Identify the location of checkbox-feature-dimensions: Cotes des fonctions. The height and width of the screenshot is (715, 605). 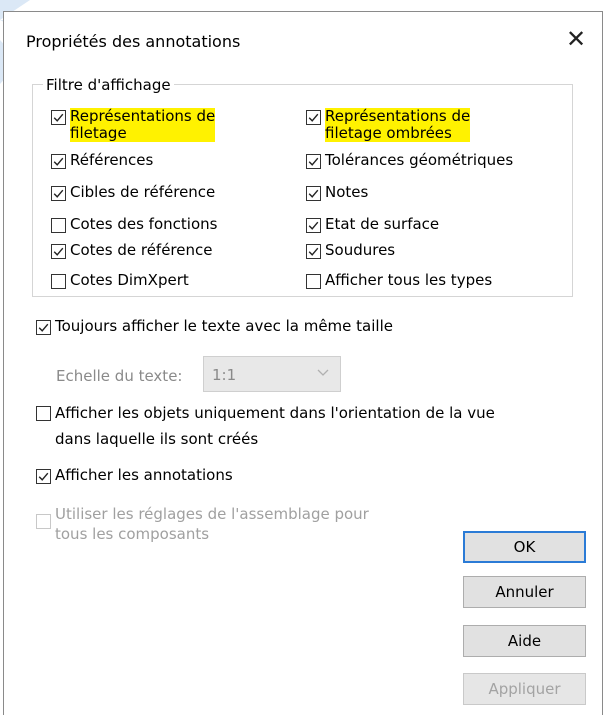
(134, 224).